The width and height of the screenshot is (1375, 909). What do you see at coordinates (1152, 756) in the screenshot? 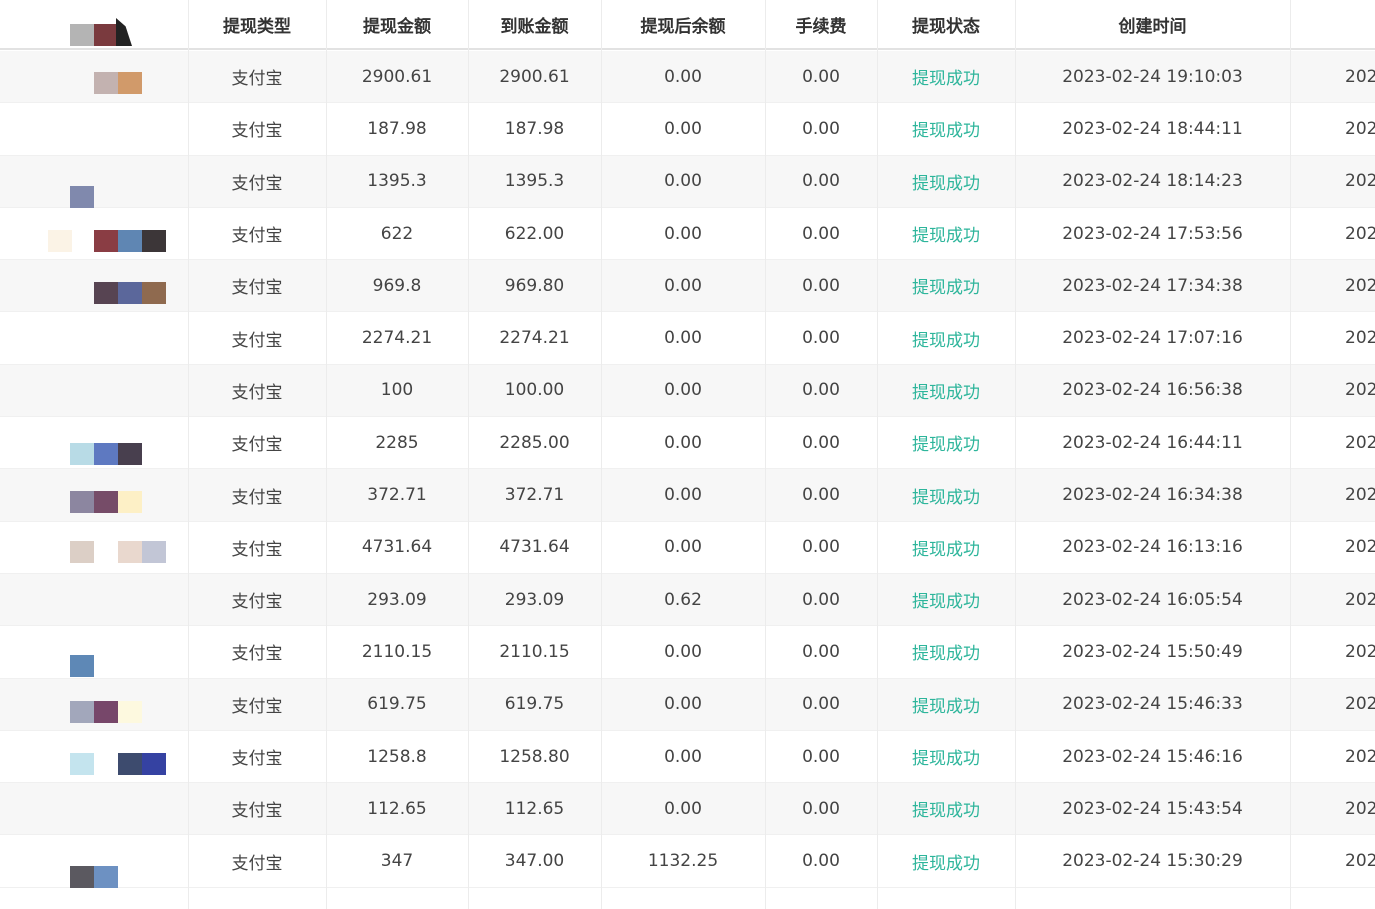
I see `cell-created: 2023-02-24 15:46:16` at bounding box center [1152, 756].